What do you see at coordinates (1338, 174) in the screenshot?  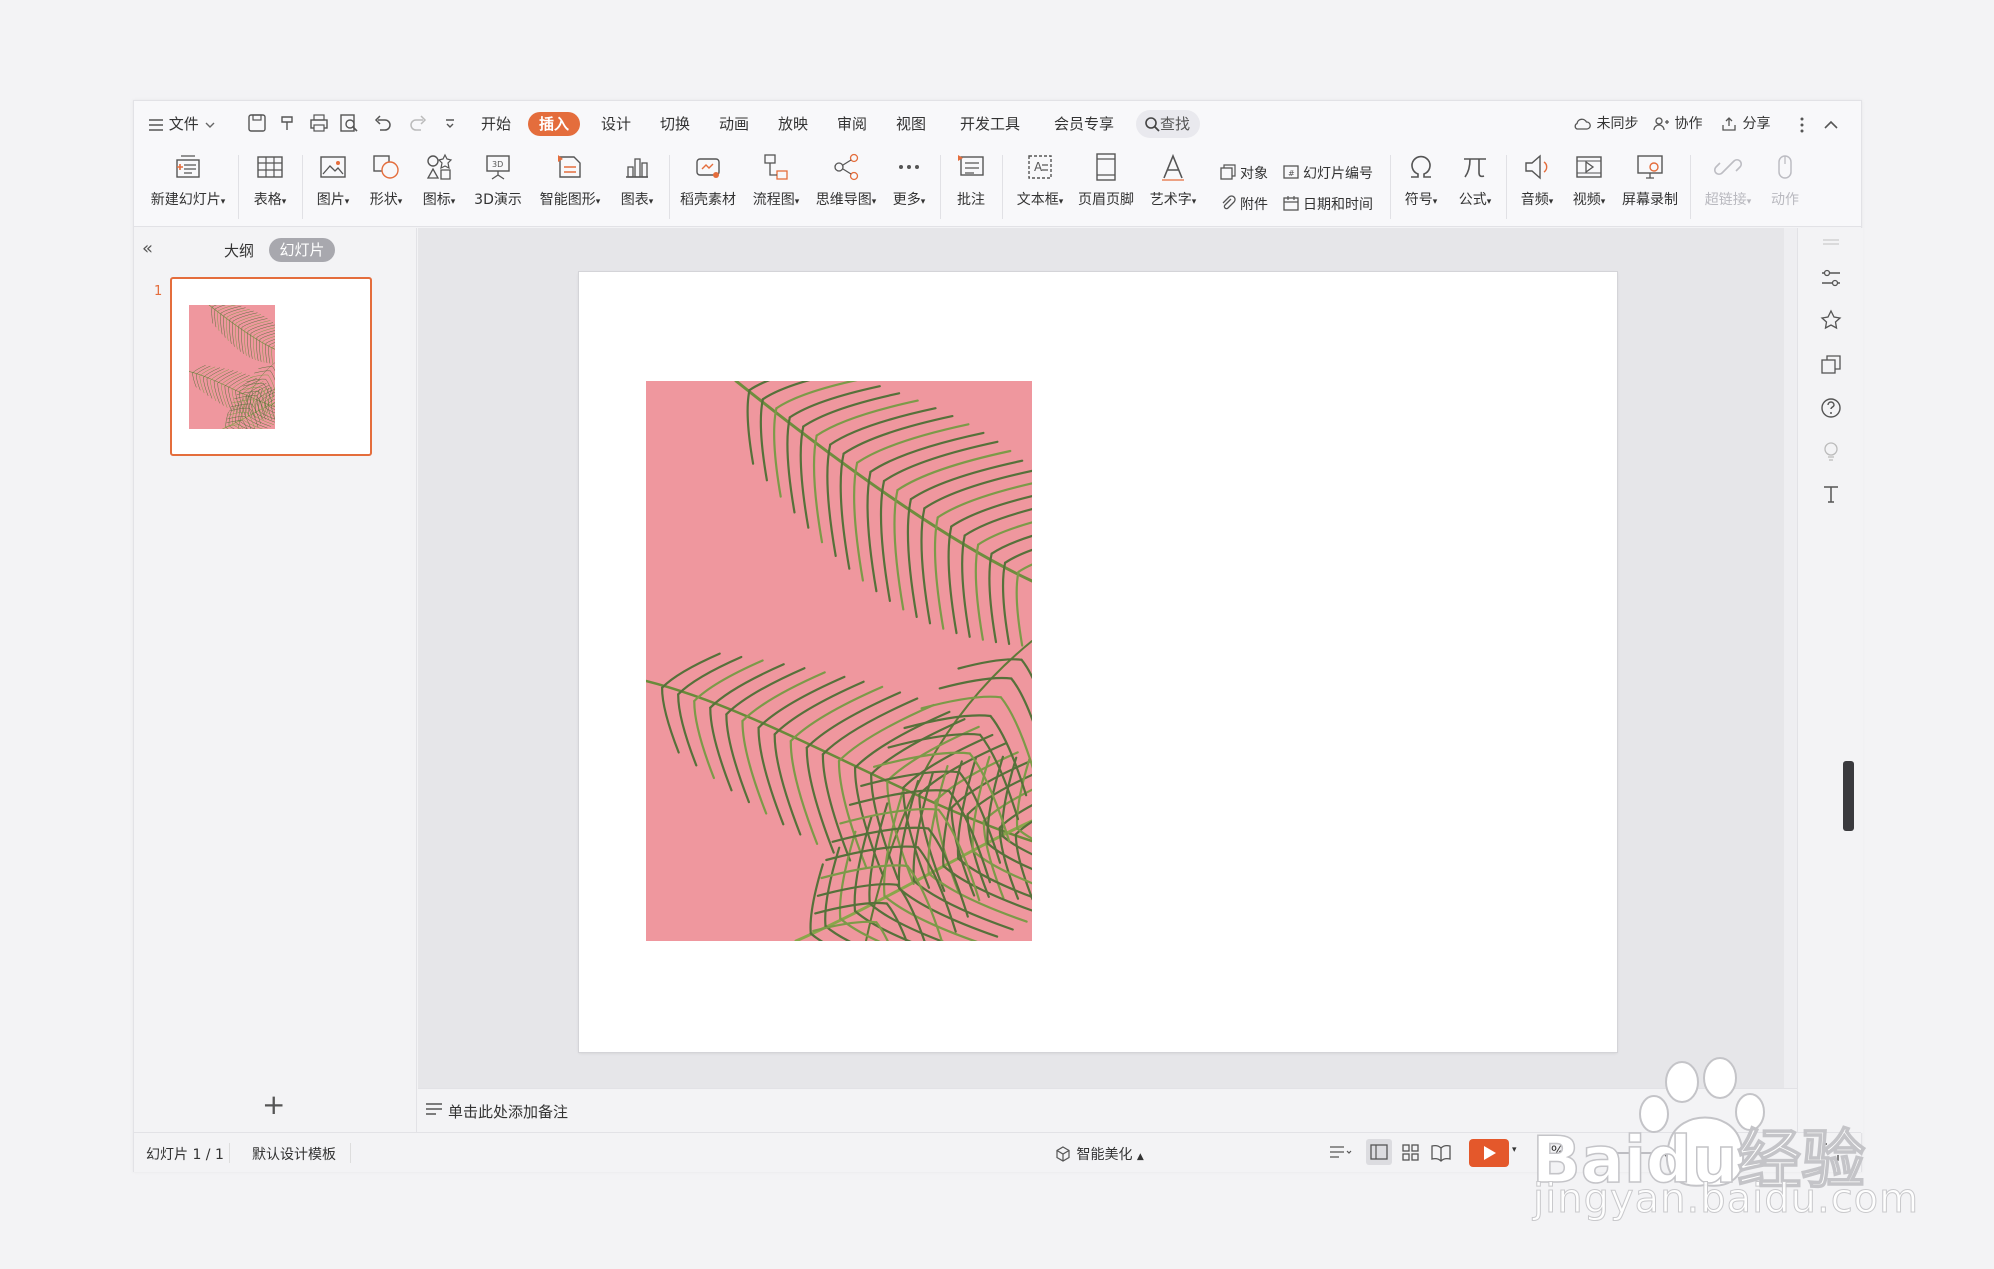 I see `slide-number-label: 幻灯片编号` at bounding box center [1338, 174].